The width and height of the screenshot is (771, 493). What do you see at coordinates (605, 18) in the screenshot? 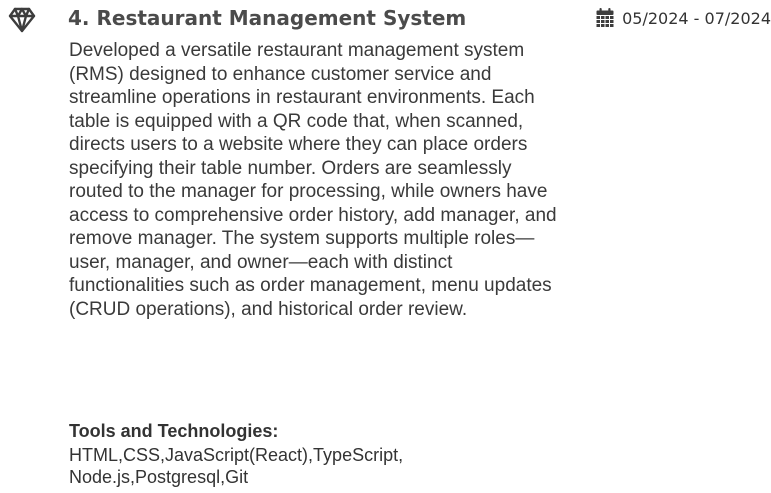
I see `calendar-icon` at bounding box center [605, 18].